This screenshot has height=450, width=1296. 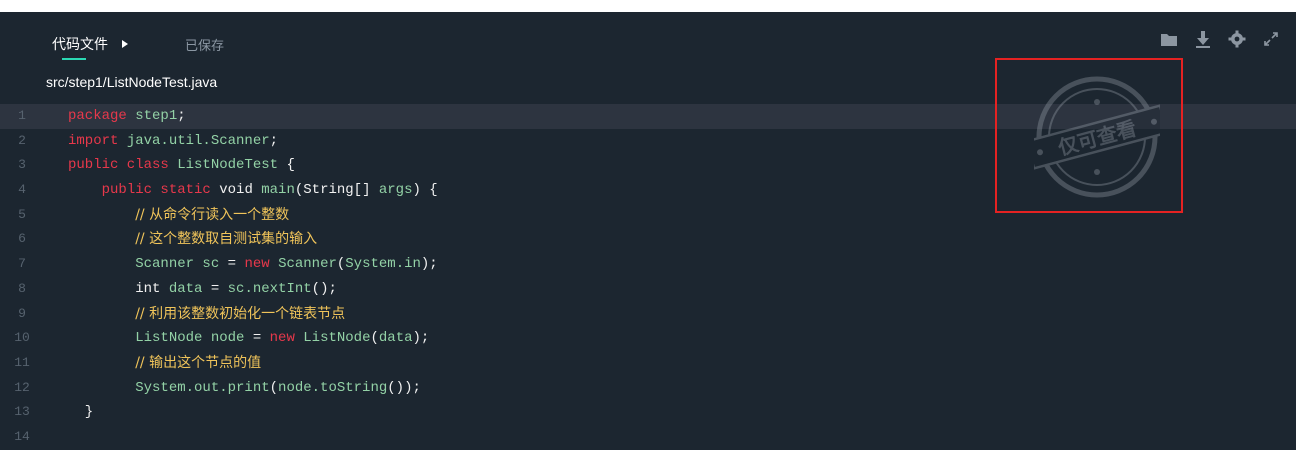 What do you see at coordinates (22, 165) in the screenshot?
I see `line-number: 3` at bounding box center [22, 165].